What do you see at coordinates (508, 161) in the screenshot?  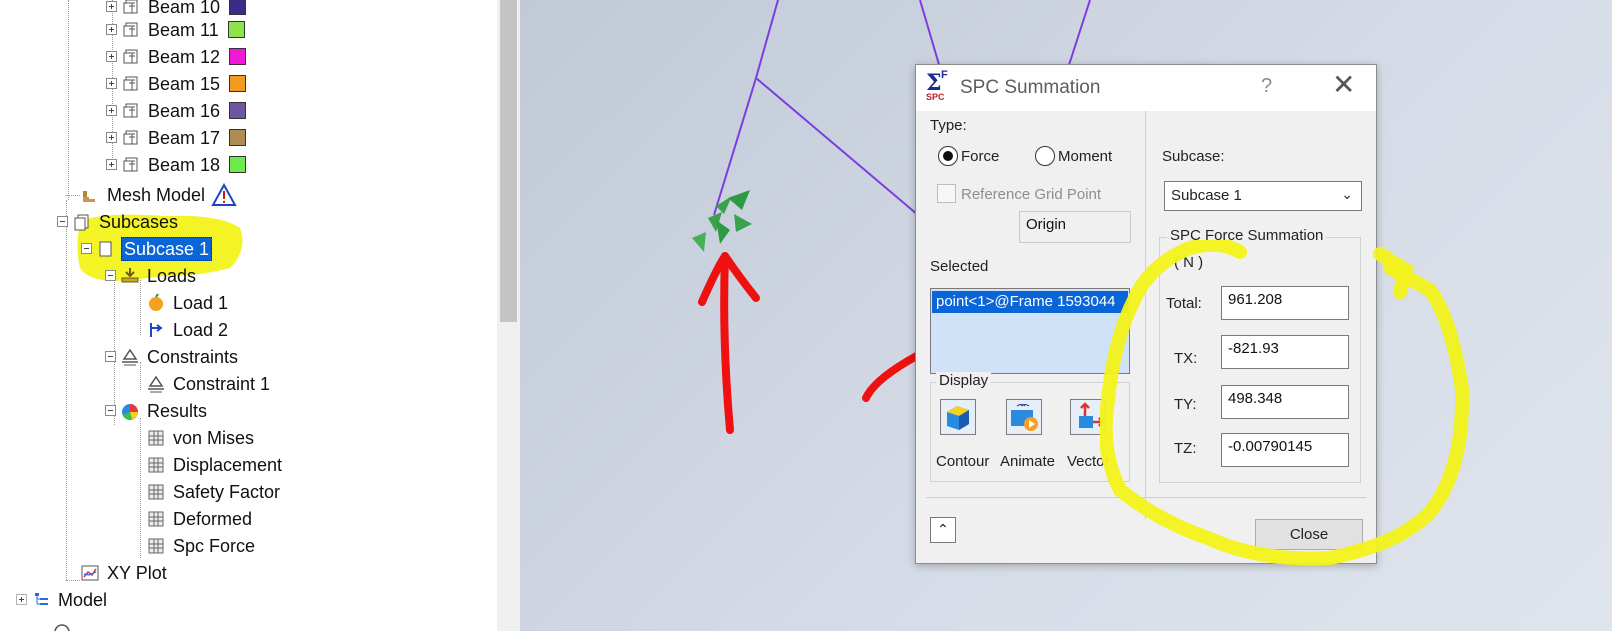 I see `scrollbar-thumb` at bounding box center [508, 161].